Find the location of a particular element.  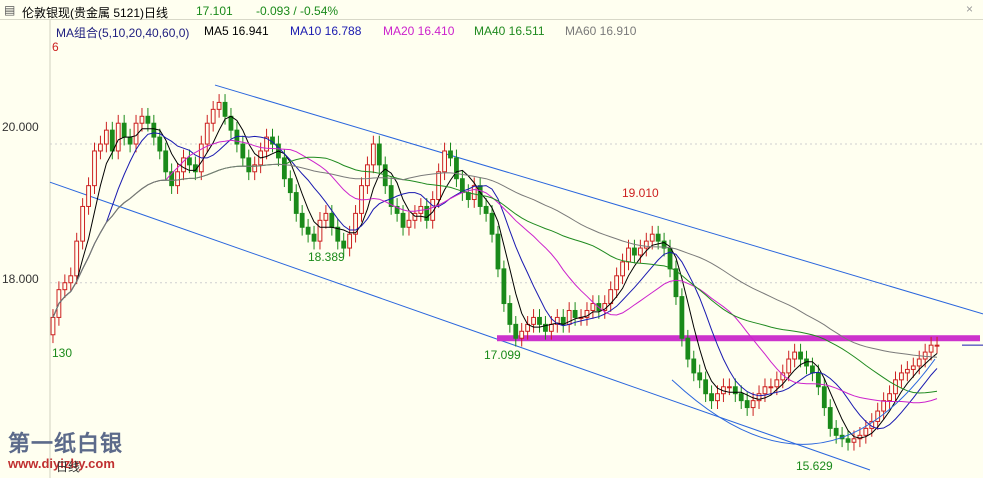

annotation-low-c: 15.629 is located at coordinates (814, 466).